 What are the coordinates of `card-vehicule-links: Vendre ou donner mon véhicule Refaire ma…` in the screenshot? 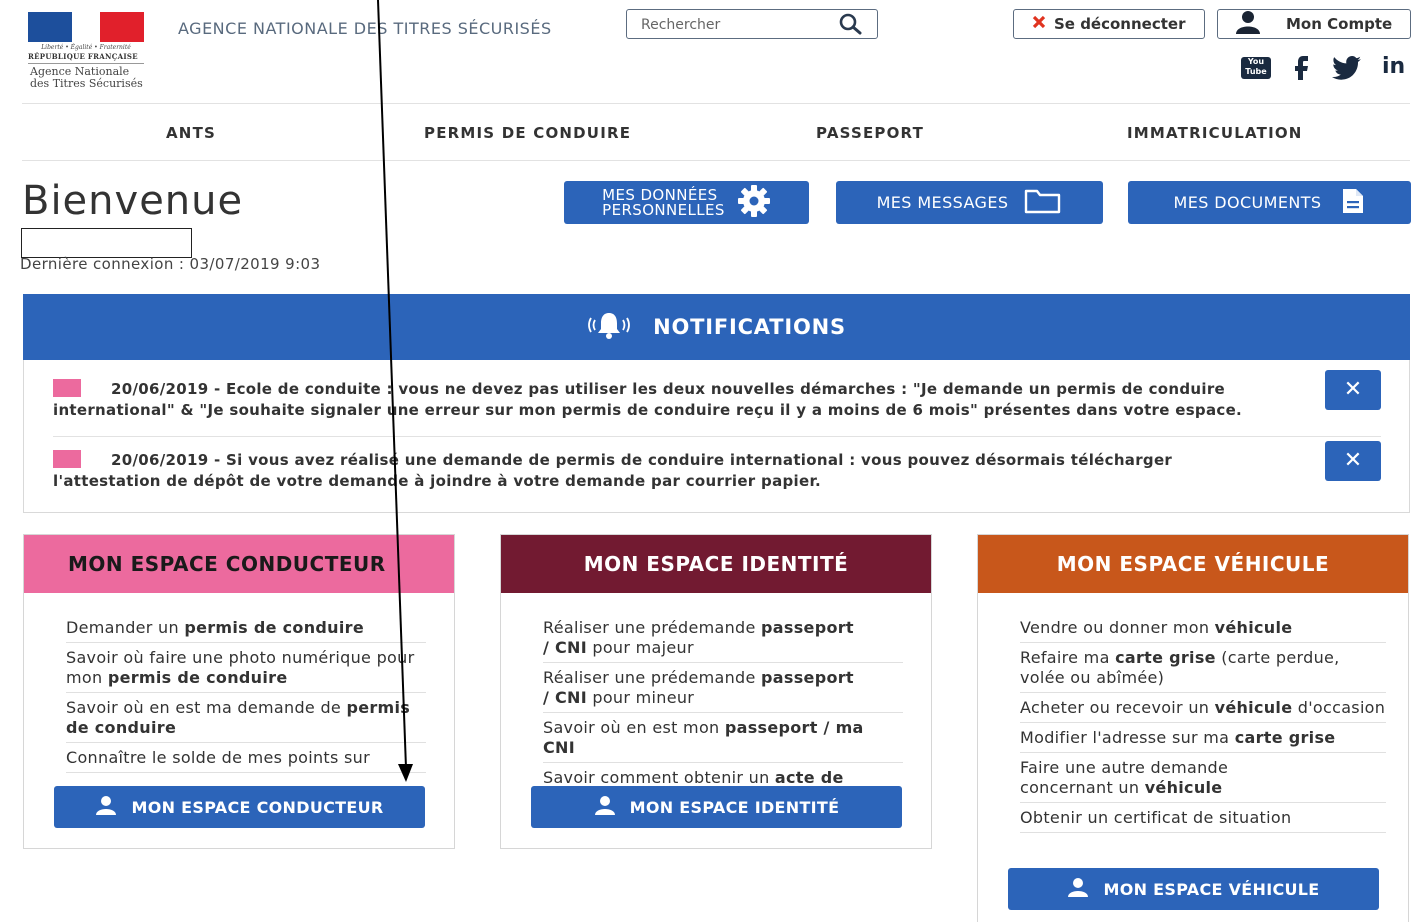 It's located at (1203, 723).